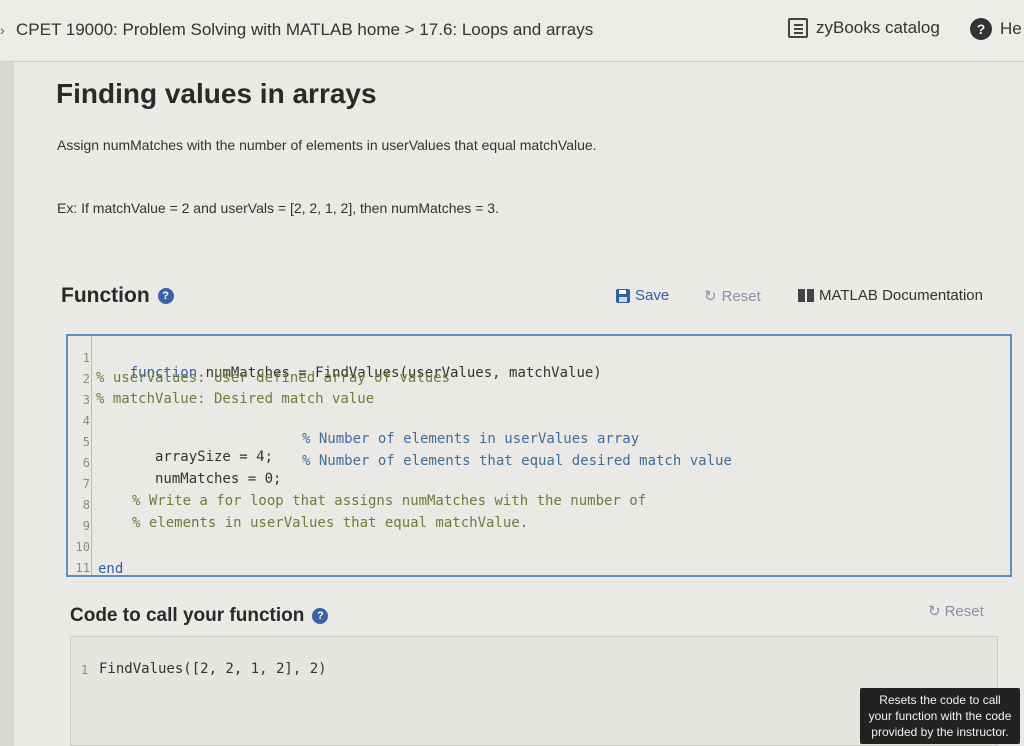 Image resolution: width=1024 pixels, height=746 pixels. Describe the element at coordinates (623, 295) in the screenshot. I see `floppy-disk-icon` at that location.